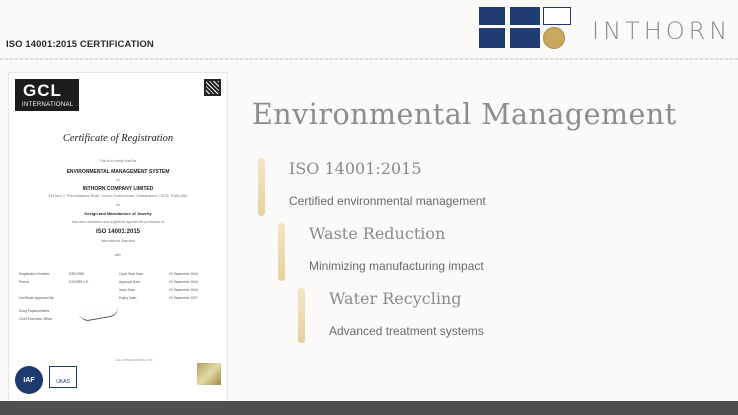 The image size is (738, 415). Describe the element at coordinates (369, 408) in the screenshot. I see `footer-band` at that location.